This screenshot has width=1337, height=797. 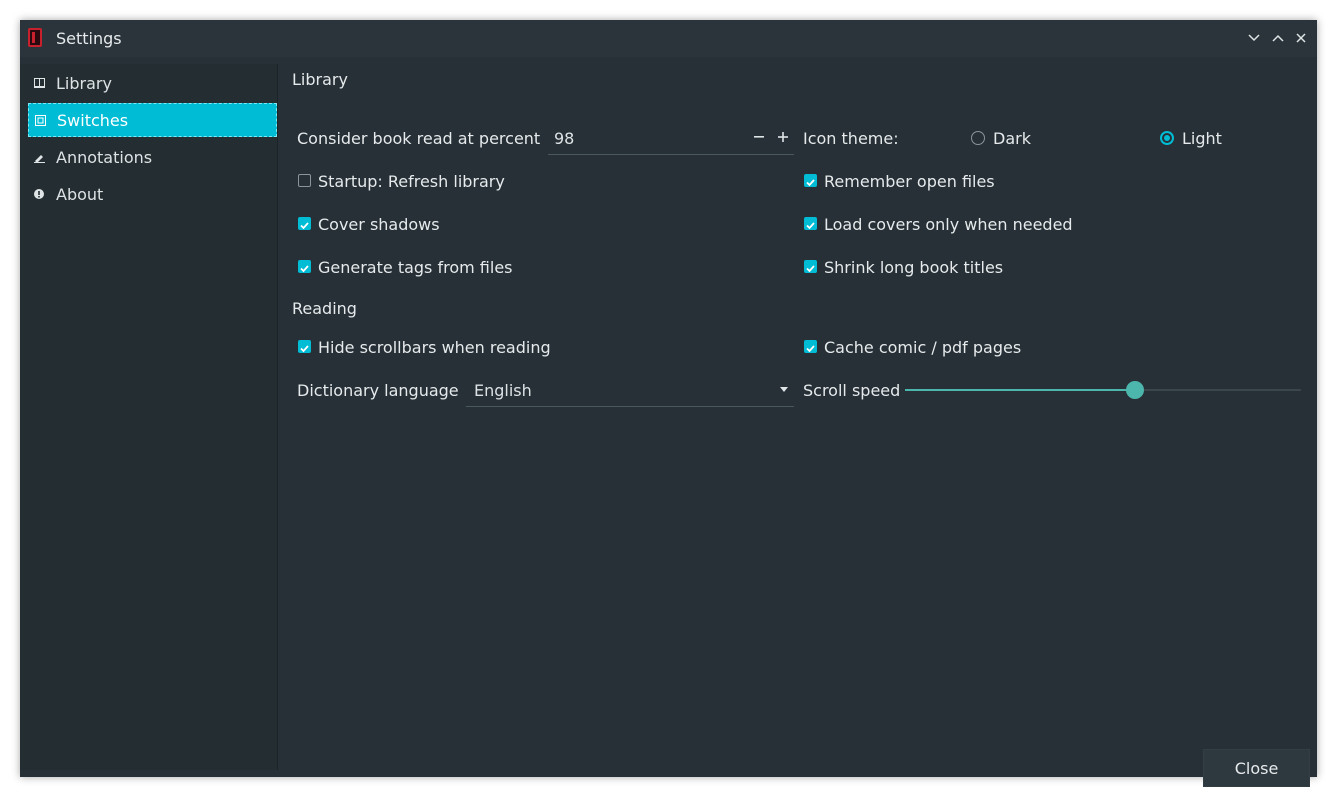 What do you see at coordinates (89, 38) in the screenshot?
I see `window-title: Settings` at bounding box center [89, 38].